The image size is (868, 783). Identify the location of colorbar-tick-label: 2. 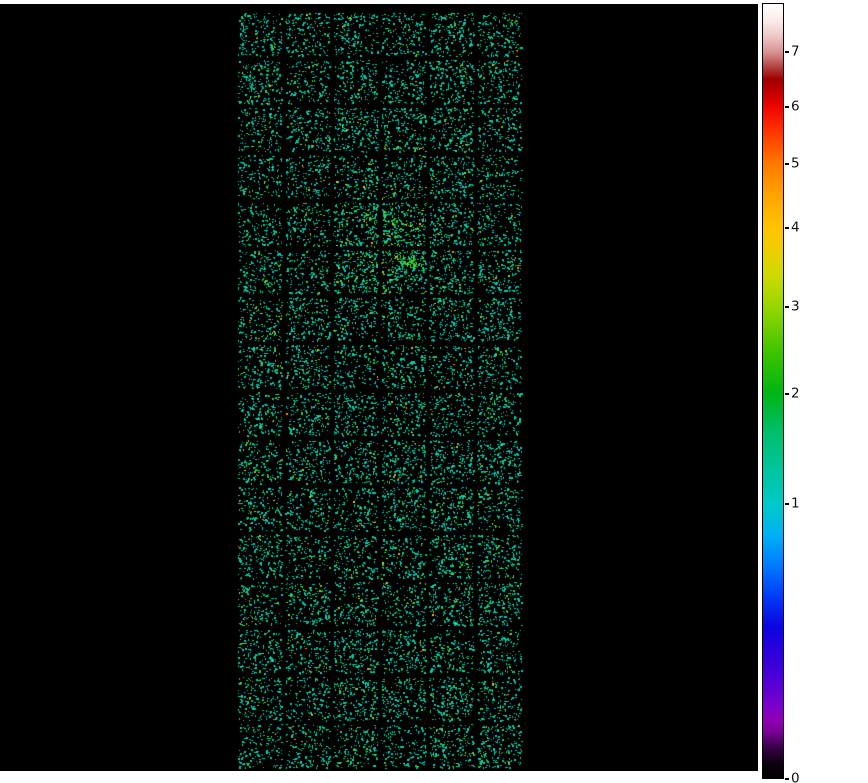
(795, 393).